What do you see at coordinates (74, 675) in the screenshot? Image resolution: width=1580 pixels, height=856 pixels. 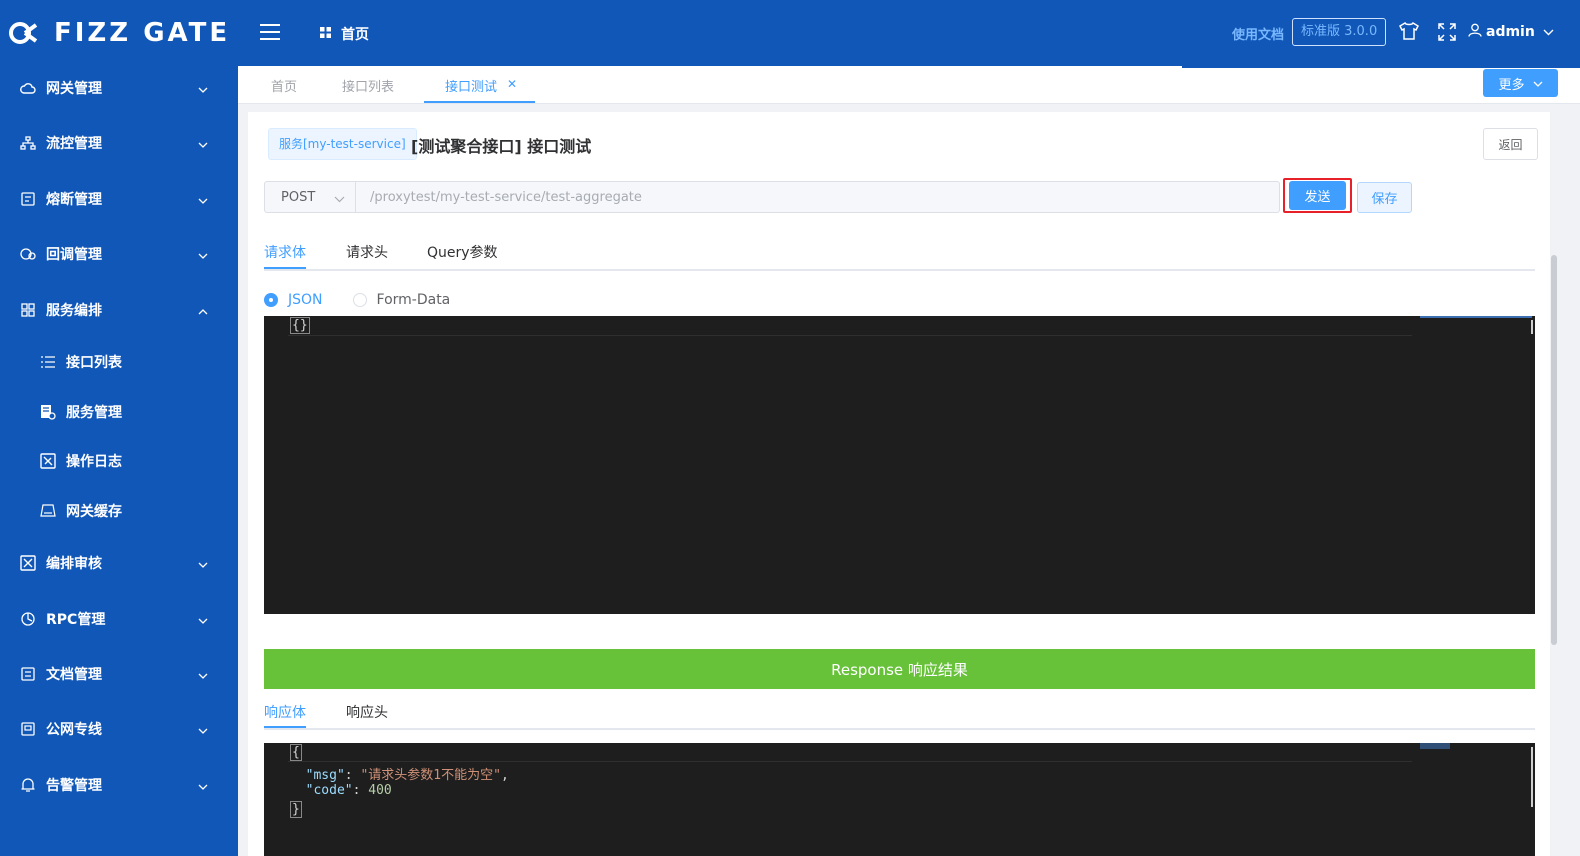 I see `sidebar-item-label: 文档管理` at bounding box center [74, 675].